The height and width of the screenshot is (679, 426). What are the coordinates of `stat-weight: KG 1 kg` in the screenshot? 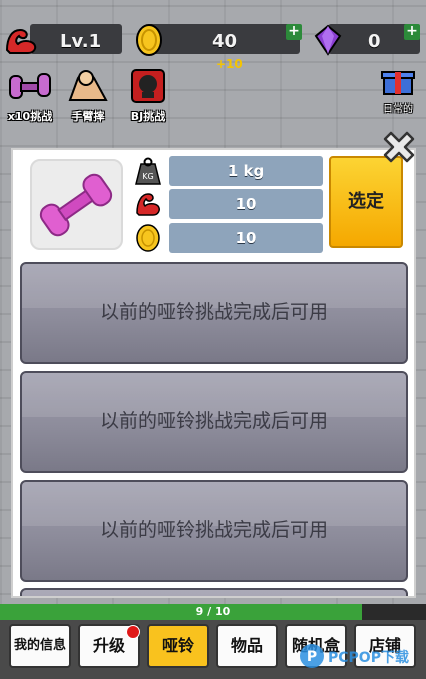 It's located at (228, 171).